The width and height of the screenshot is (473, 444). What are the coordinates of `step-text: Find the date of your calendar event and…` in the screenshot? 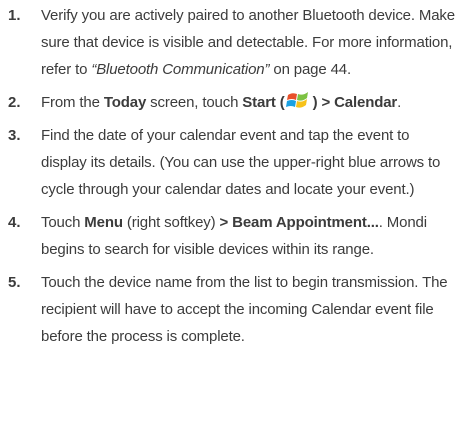 It's located at (241, 162).